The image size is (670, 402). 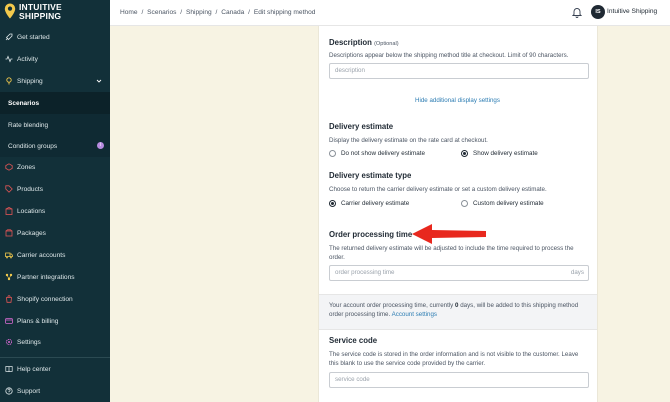 I want to click on logo: INTUITIVE SHIPPING, so click(x=56, y=13).